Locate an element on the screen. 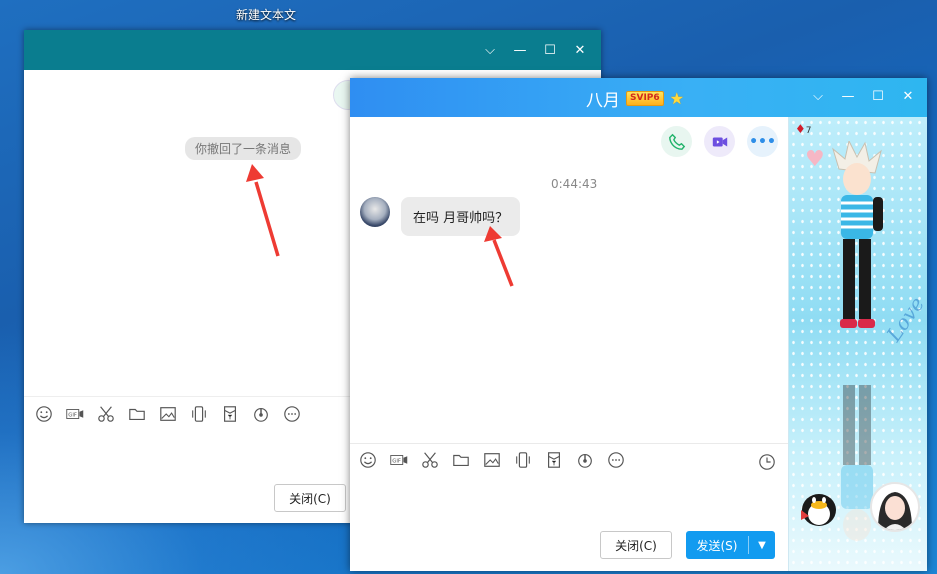 Image resolution: width=937 pixels, height=574 pixels. history-clock-icon is located at coordinates (766, 462).